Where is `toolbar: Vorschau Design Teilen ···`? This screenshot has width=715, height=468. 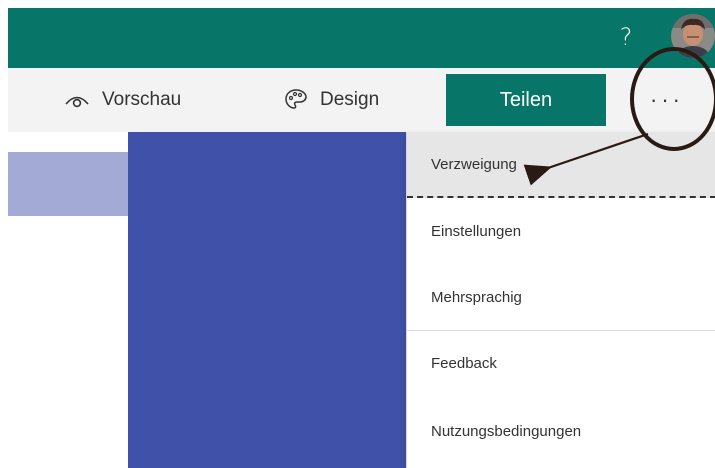
toolbar: Vorschau Design Teilen ··· is located at coordinates (361, 100).